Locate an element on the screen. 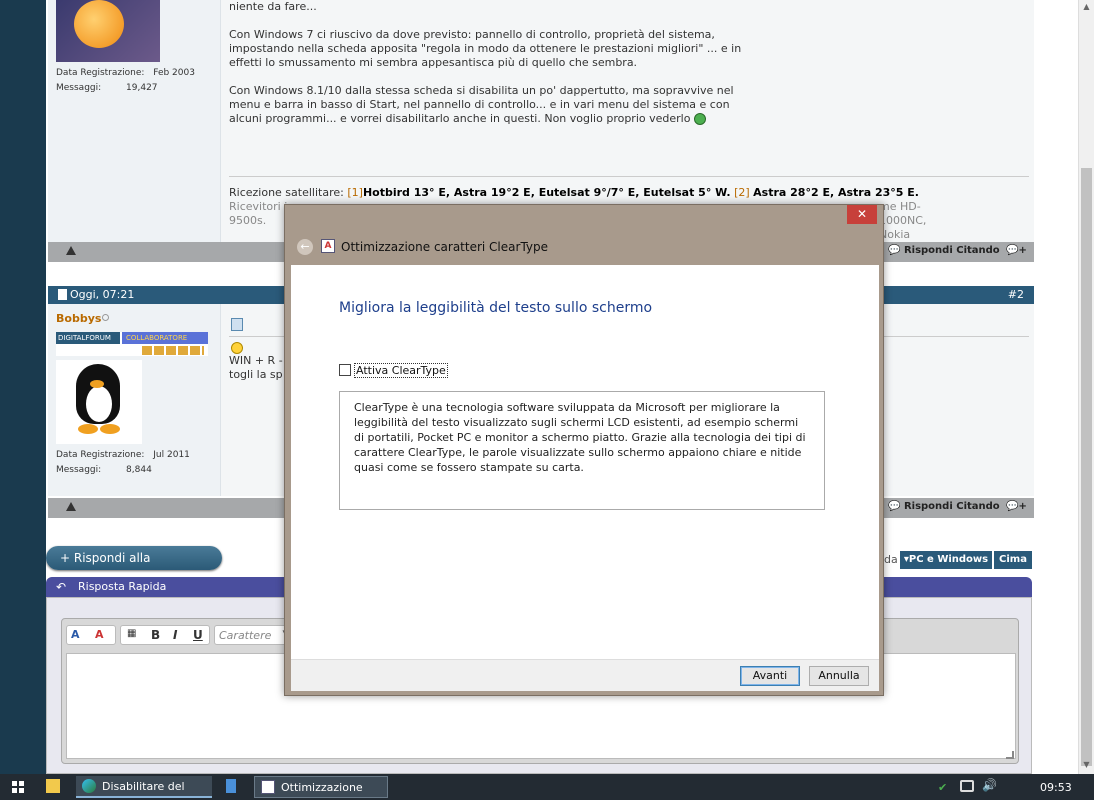 The image size is (1094, 800). underline-icon: U is located at coordinates (198, 635).